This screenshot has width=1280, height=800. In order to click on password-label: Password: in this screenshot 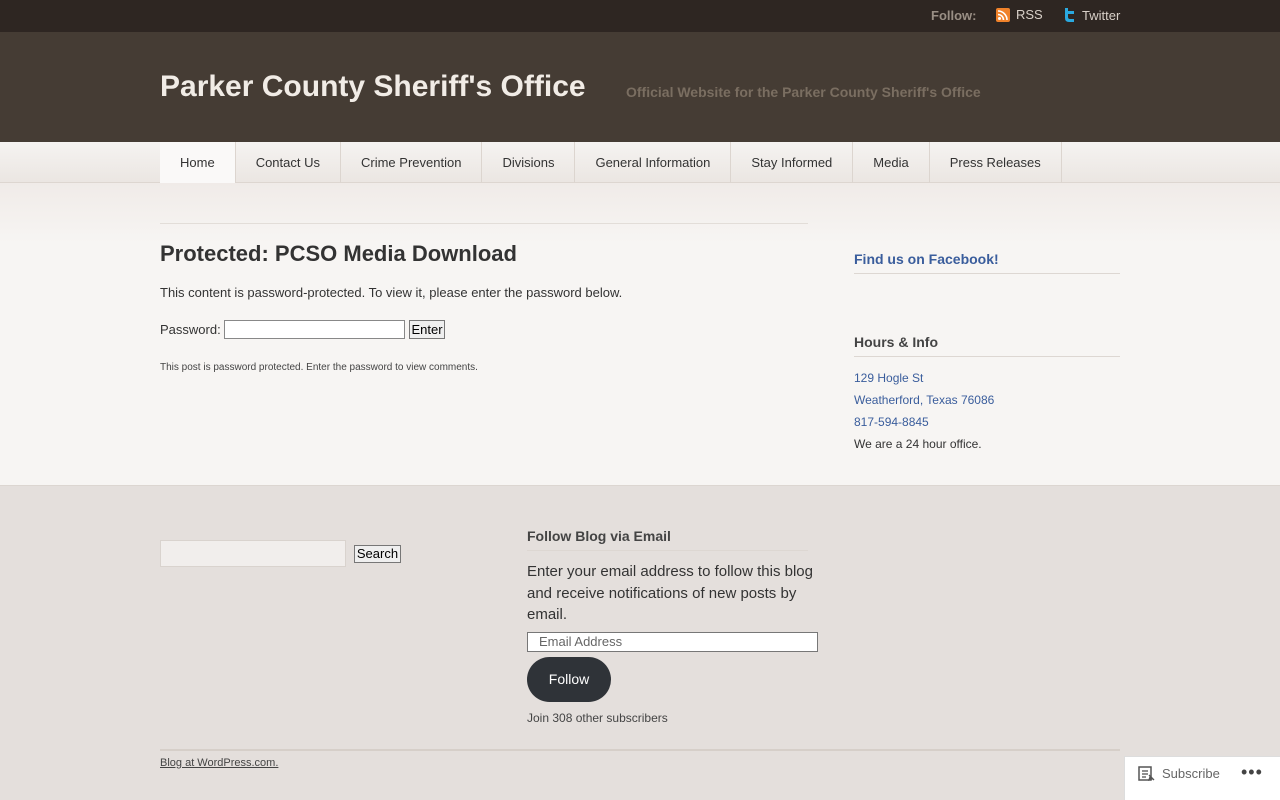, I will do `click(190, 329)`.